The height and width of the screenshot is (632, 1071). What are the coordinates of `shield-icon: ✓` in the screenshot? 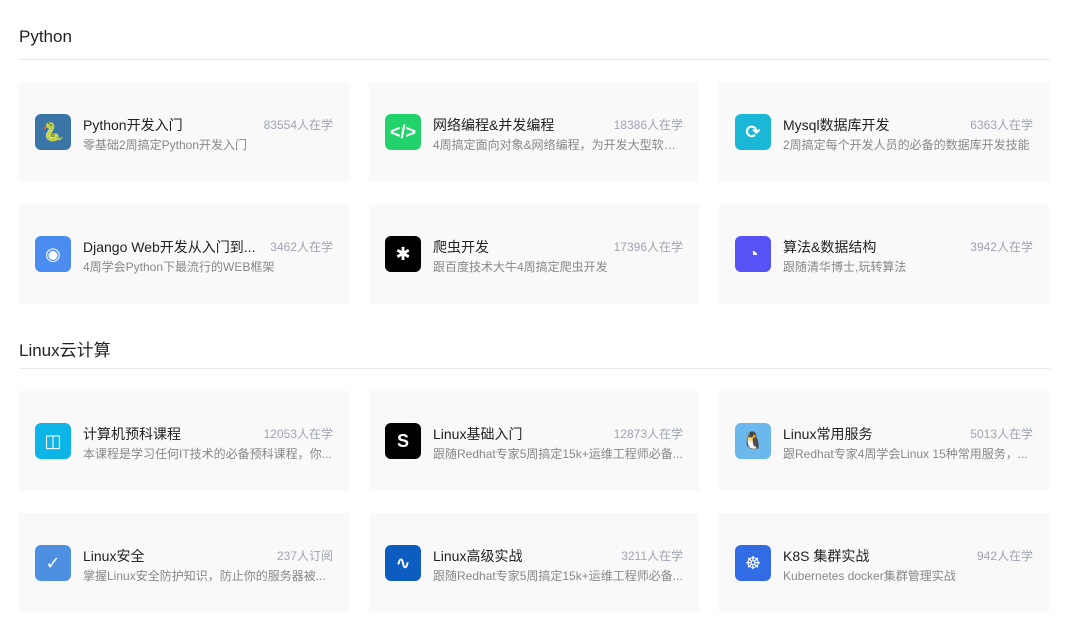 It's located at (53, 563).